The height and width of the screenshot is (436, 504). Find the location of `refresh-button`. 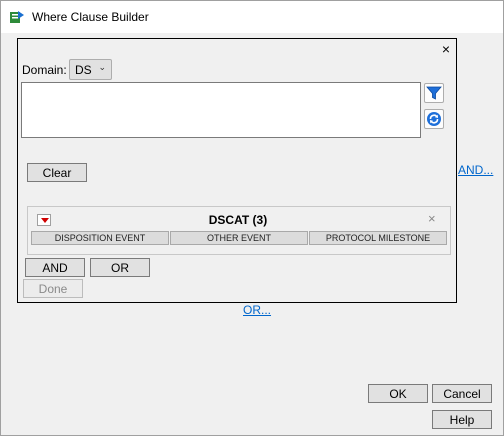

refresh-button is located at coordinates (434, 119).